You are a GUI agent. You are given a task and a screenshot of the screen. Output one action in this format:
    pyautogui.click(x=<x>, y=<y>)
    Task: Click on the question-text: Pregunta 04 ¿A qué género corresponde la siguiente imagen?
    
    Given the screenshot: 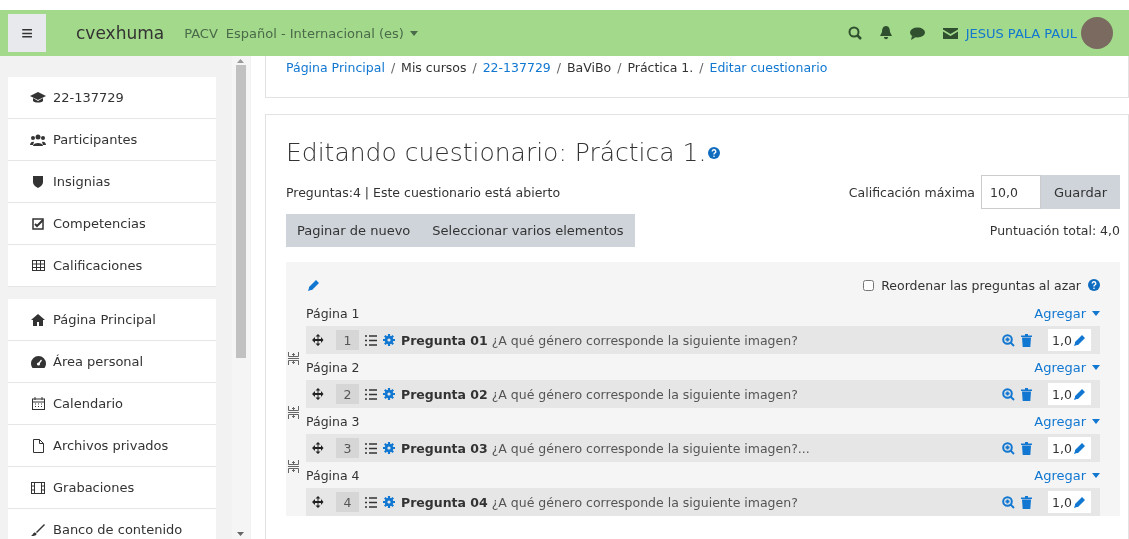 What is the action you would take?
    pyautogui.click(x=599, y=502)
    